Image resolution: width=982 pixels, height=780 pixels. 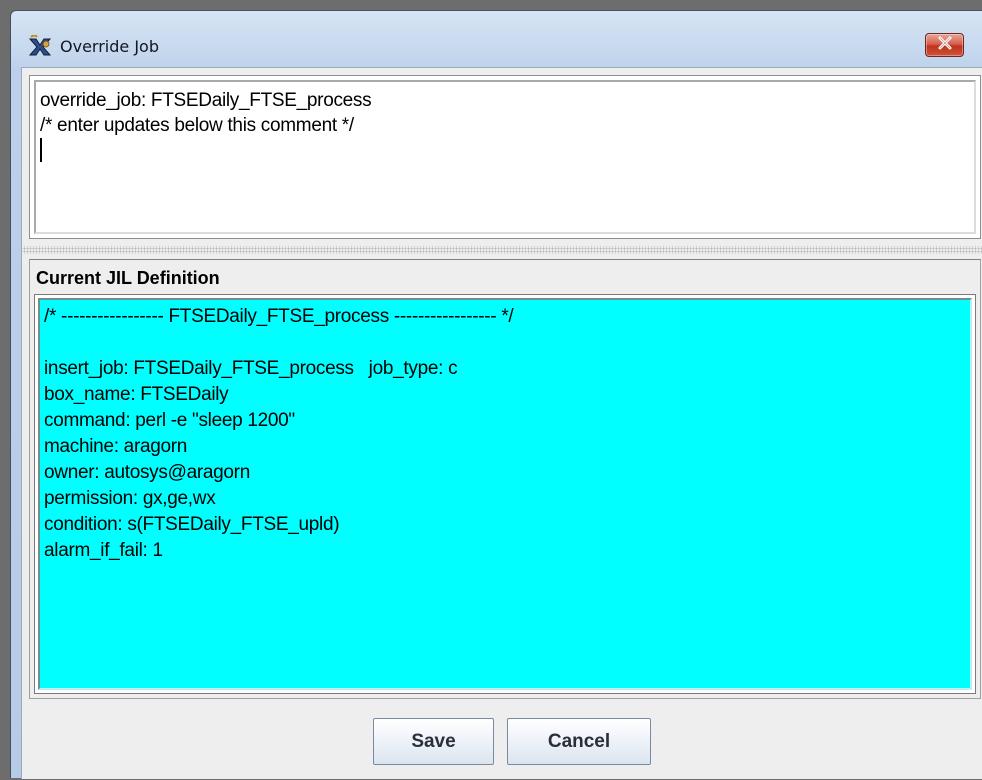 What do you see at coordinates (496, 39) in the screenshot?
I see `title-bar: Override Job` at bounding box center [496, 39].